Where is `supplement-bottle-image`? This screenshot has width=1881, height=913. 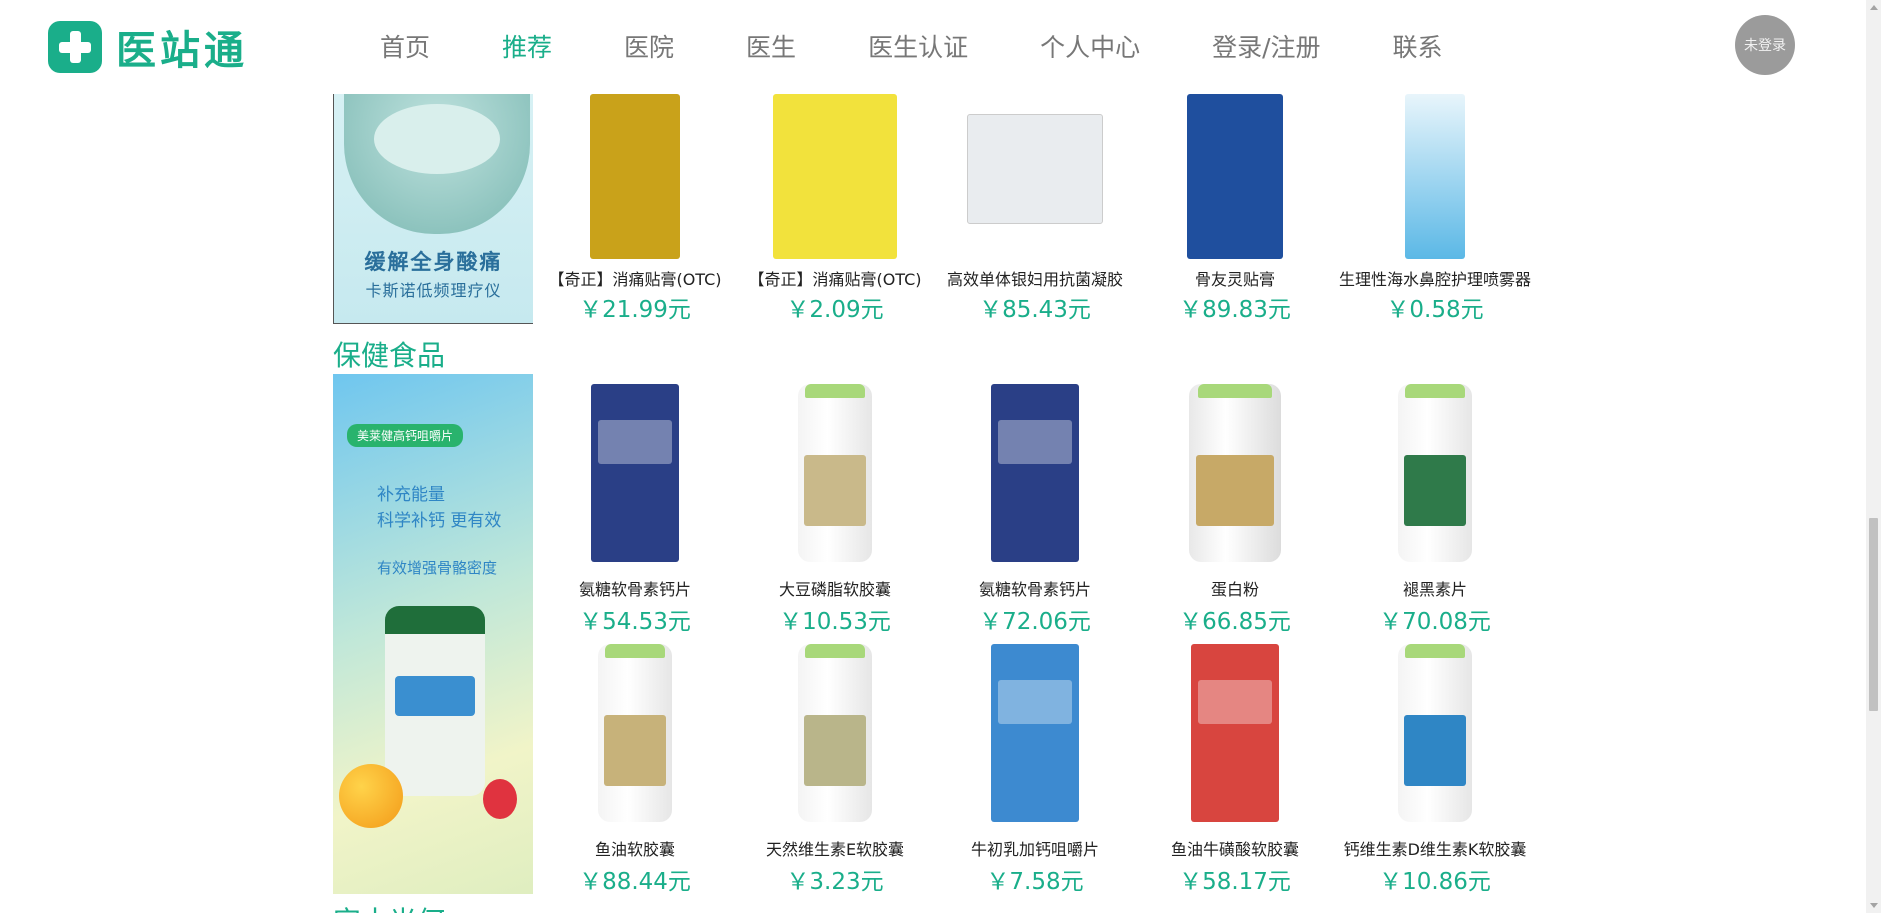 supplement-bottle-image is located at coordinates (435, 701).